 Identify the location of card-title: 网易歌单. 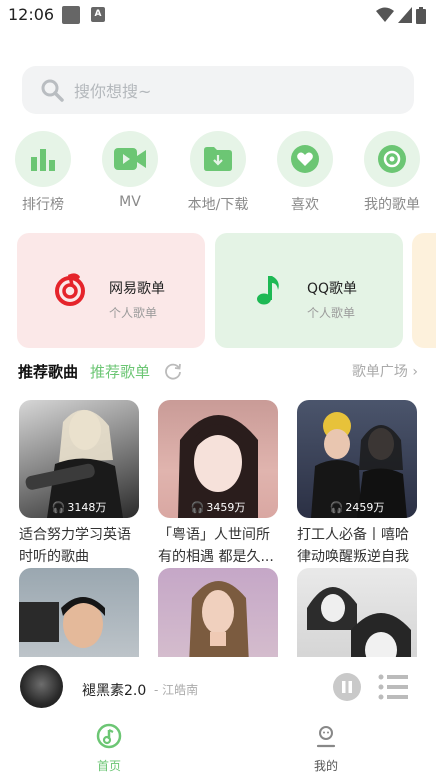
(137, 289).